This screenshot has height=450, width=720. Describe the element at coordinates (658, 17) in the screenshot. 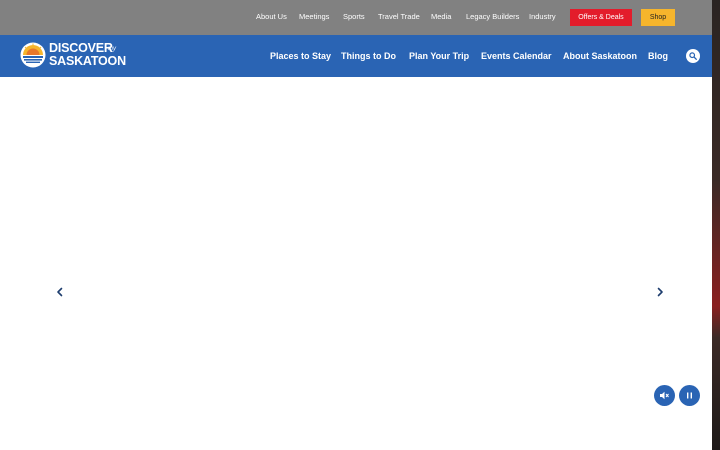

I see `shop-button: Shop` at that location.